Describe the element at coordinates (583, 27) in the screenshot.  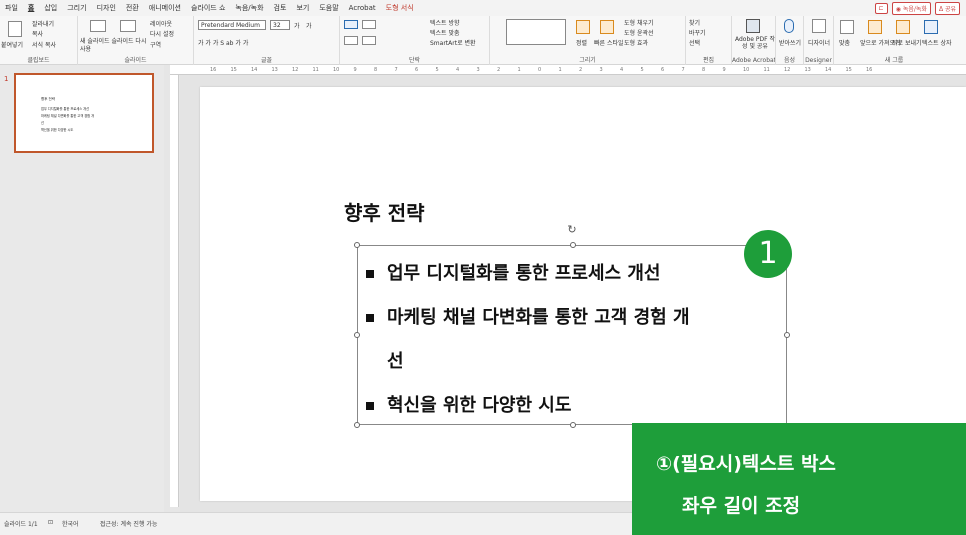
I see `arrange-icon` at that location.